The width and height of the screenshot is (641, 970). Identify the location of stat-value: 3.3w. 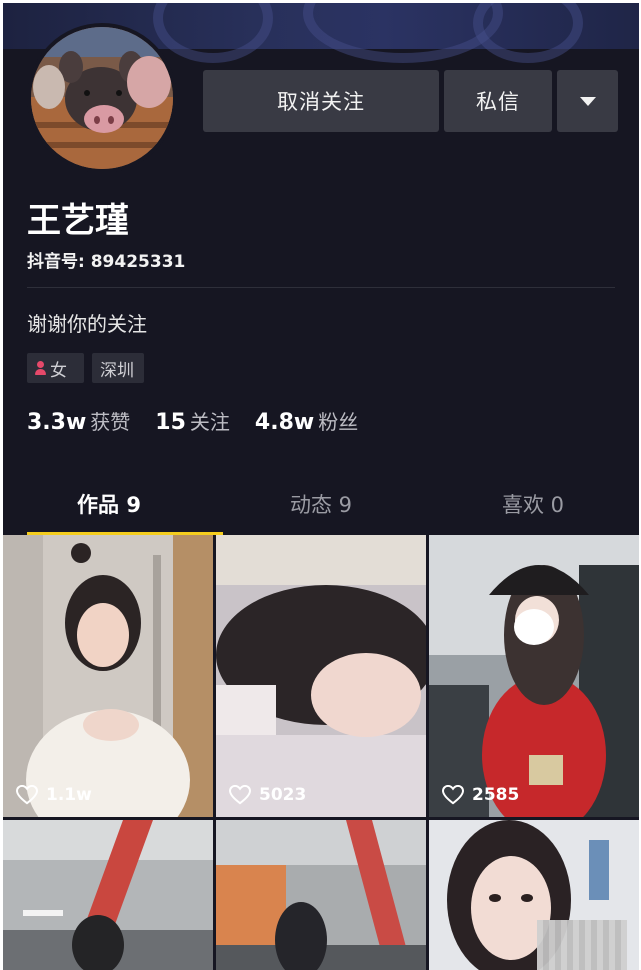
(57, 422).